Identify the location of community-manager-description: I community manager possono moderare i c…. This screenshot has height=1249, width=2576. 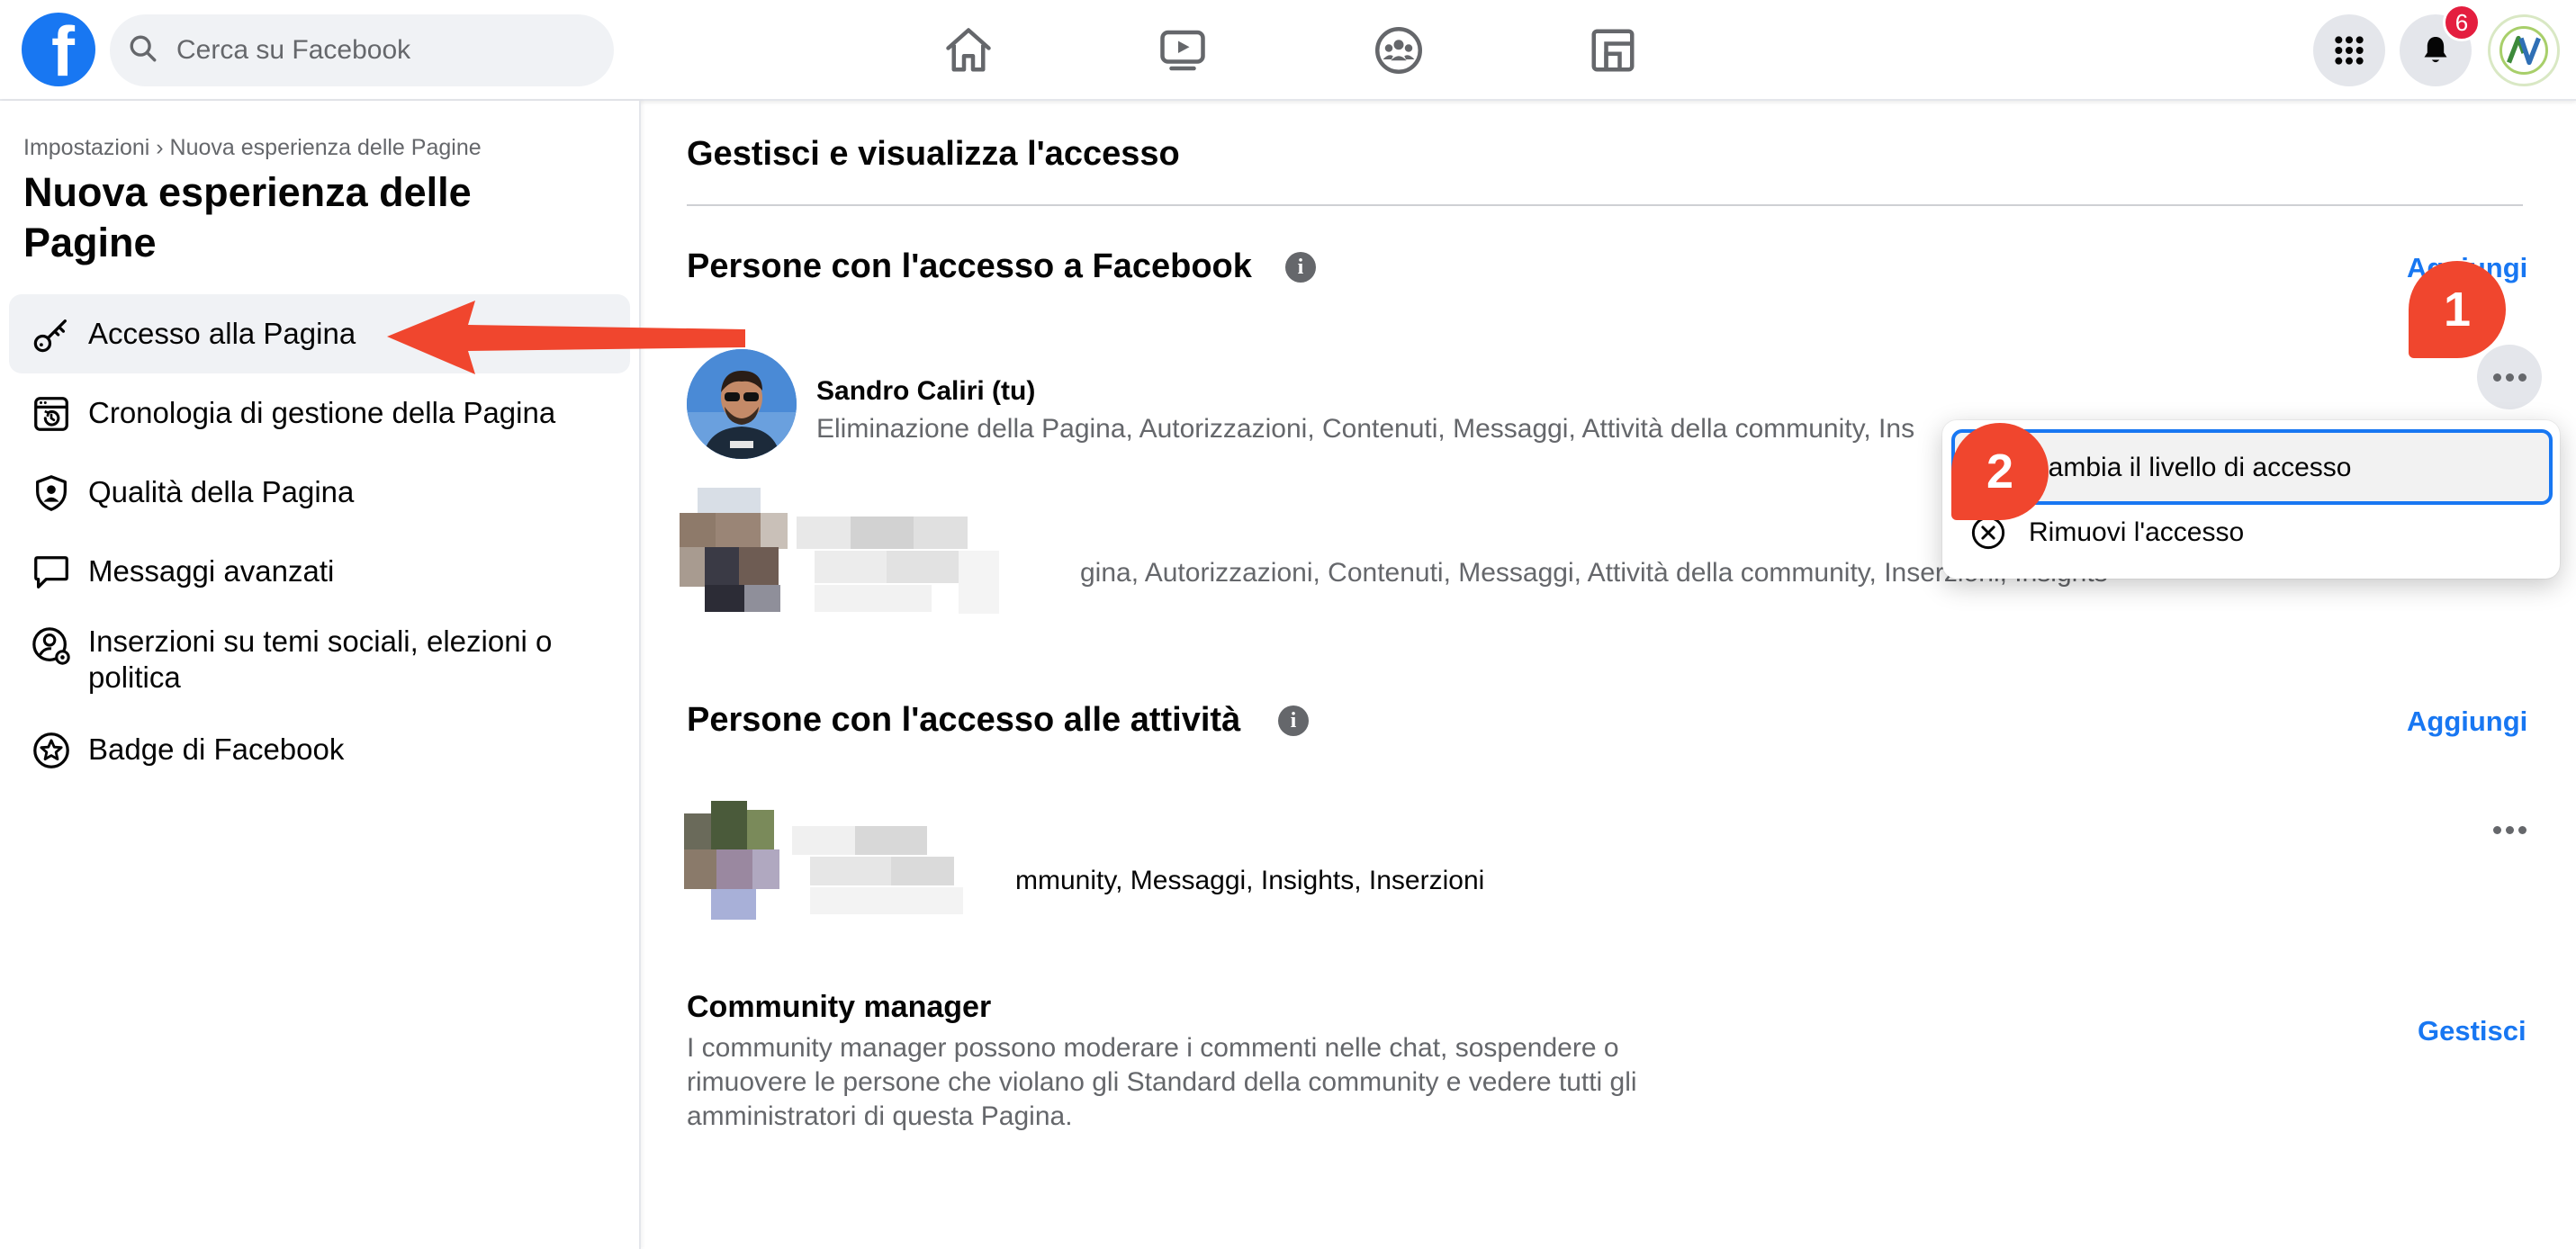
(1162, 1082).